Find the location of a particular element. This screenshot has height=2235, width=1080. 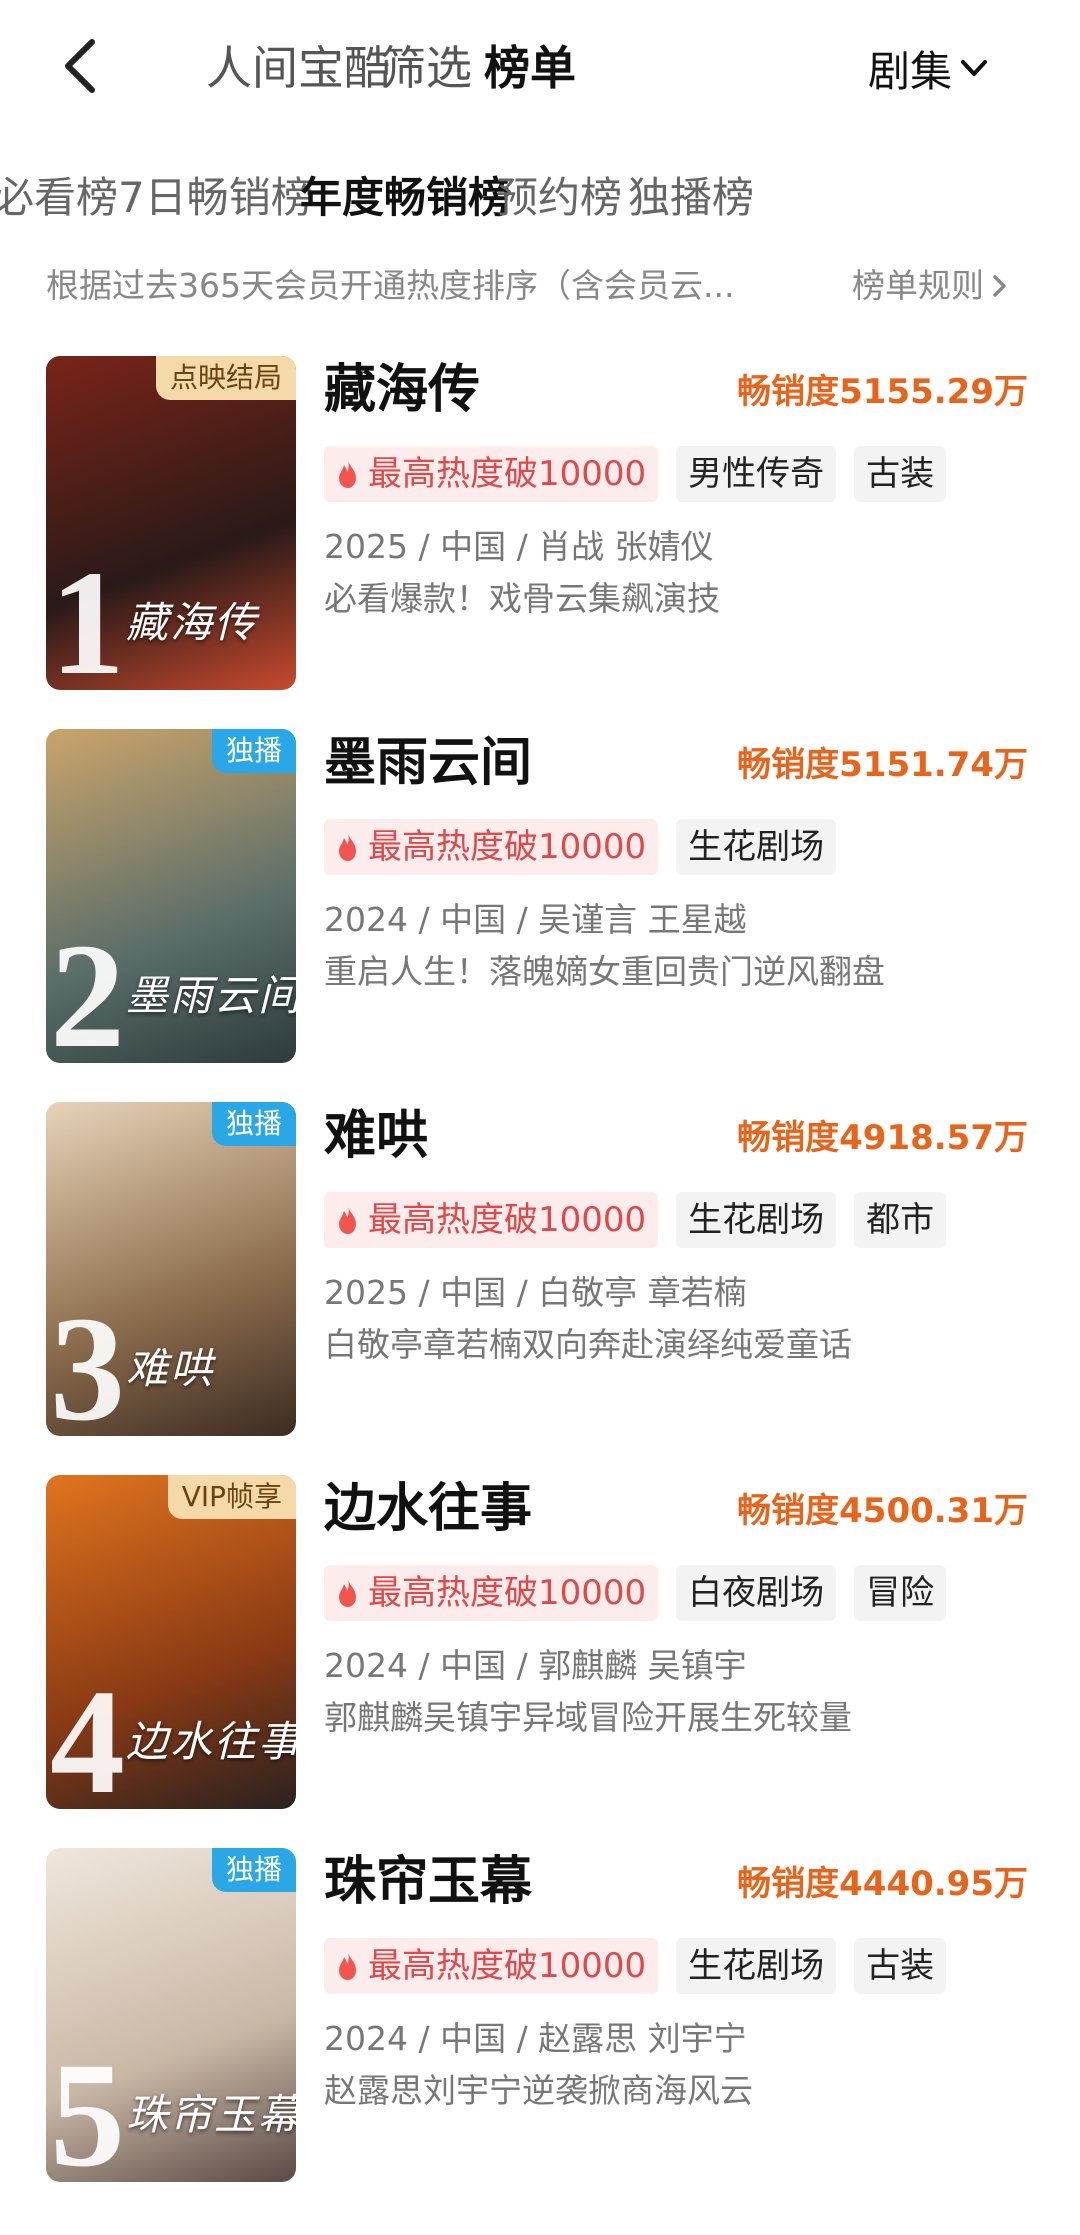

sales-score: 畅销度4918.57万 is located at coordinates (882, 1138).